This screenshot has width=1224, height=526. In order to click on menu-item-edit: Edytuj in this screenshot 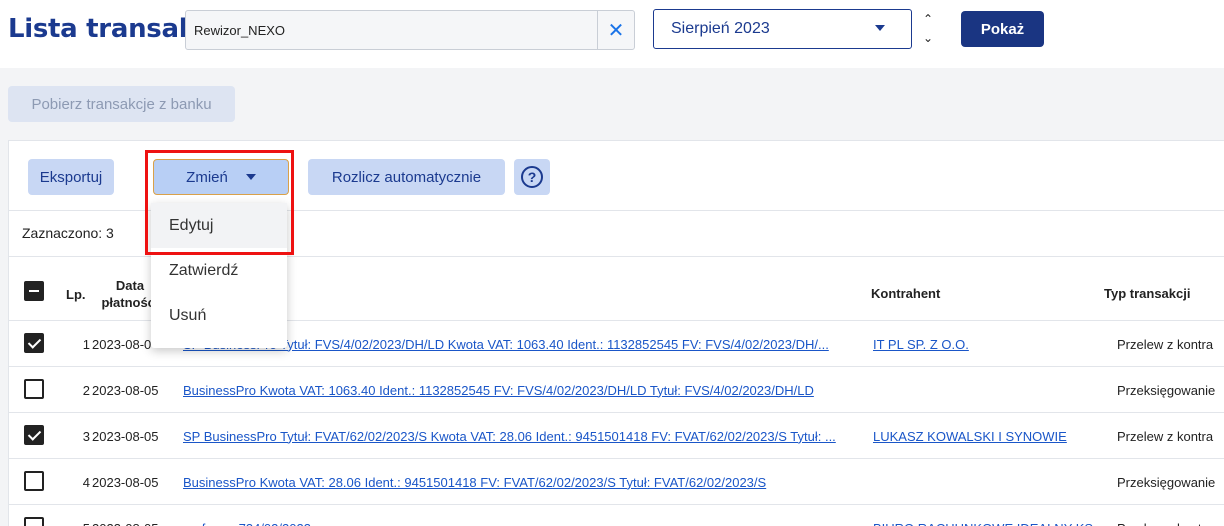, I will do `click(219, 225)`.